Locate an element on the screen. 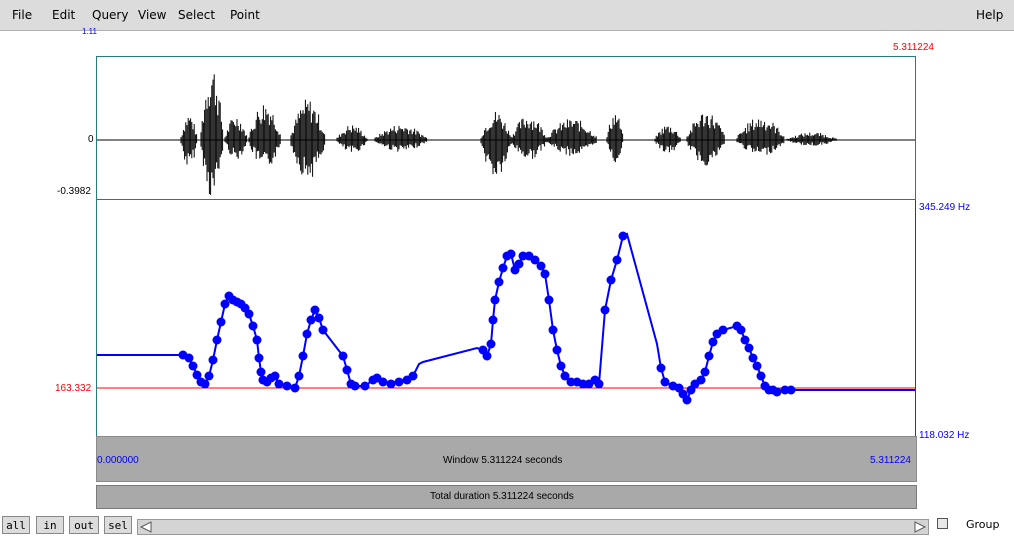 The width and height of the screenshot is (1014, 538). total-duration-bar: Total duration 5.311224 seconds is located at coordinates (506, 497).